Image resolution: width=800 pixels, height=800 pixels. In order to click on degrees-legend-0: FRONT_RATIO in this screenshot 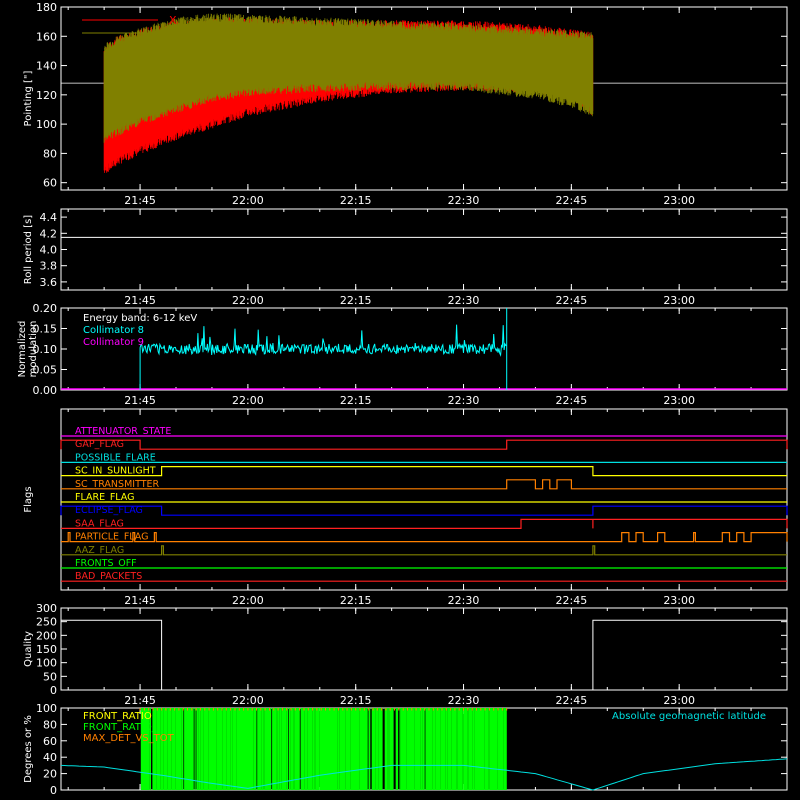, I will do `click(117, 716)`.